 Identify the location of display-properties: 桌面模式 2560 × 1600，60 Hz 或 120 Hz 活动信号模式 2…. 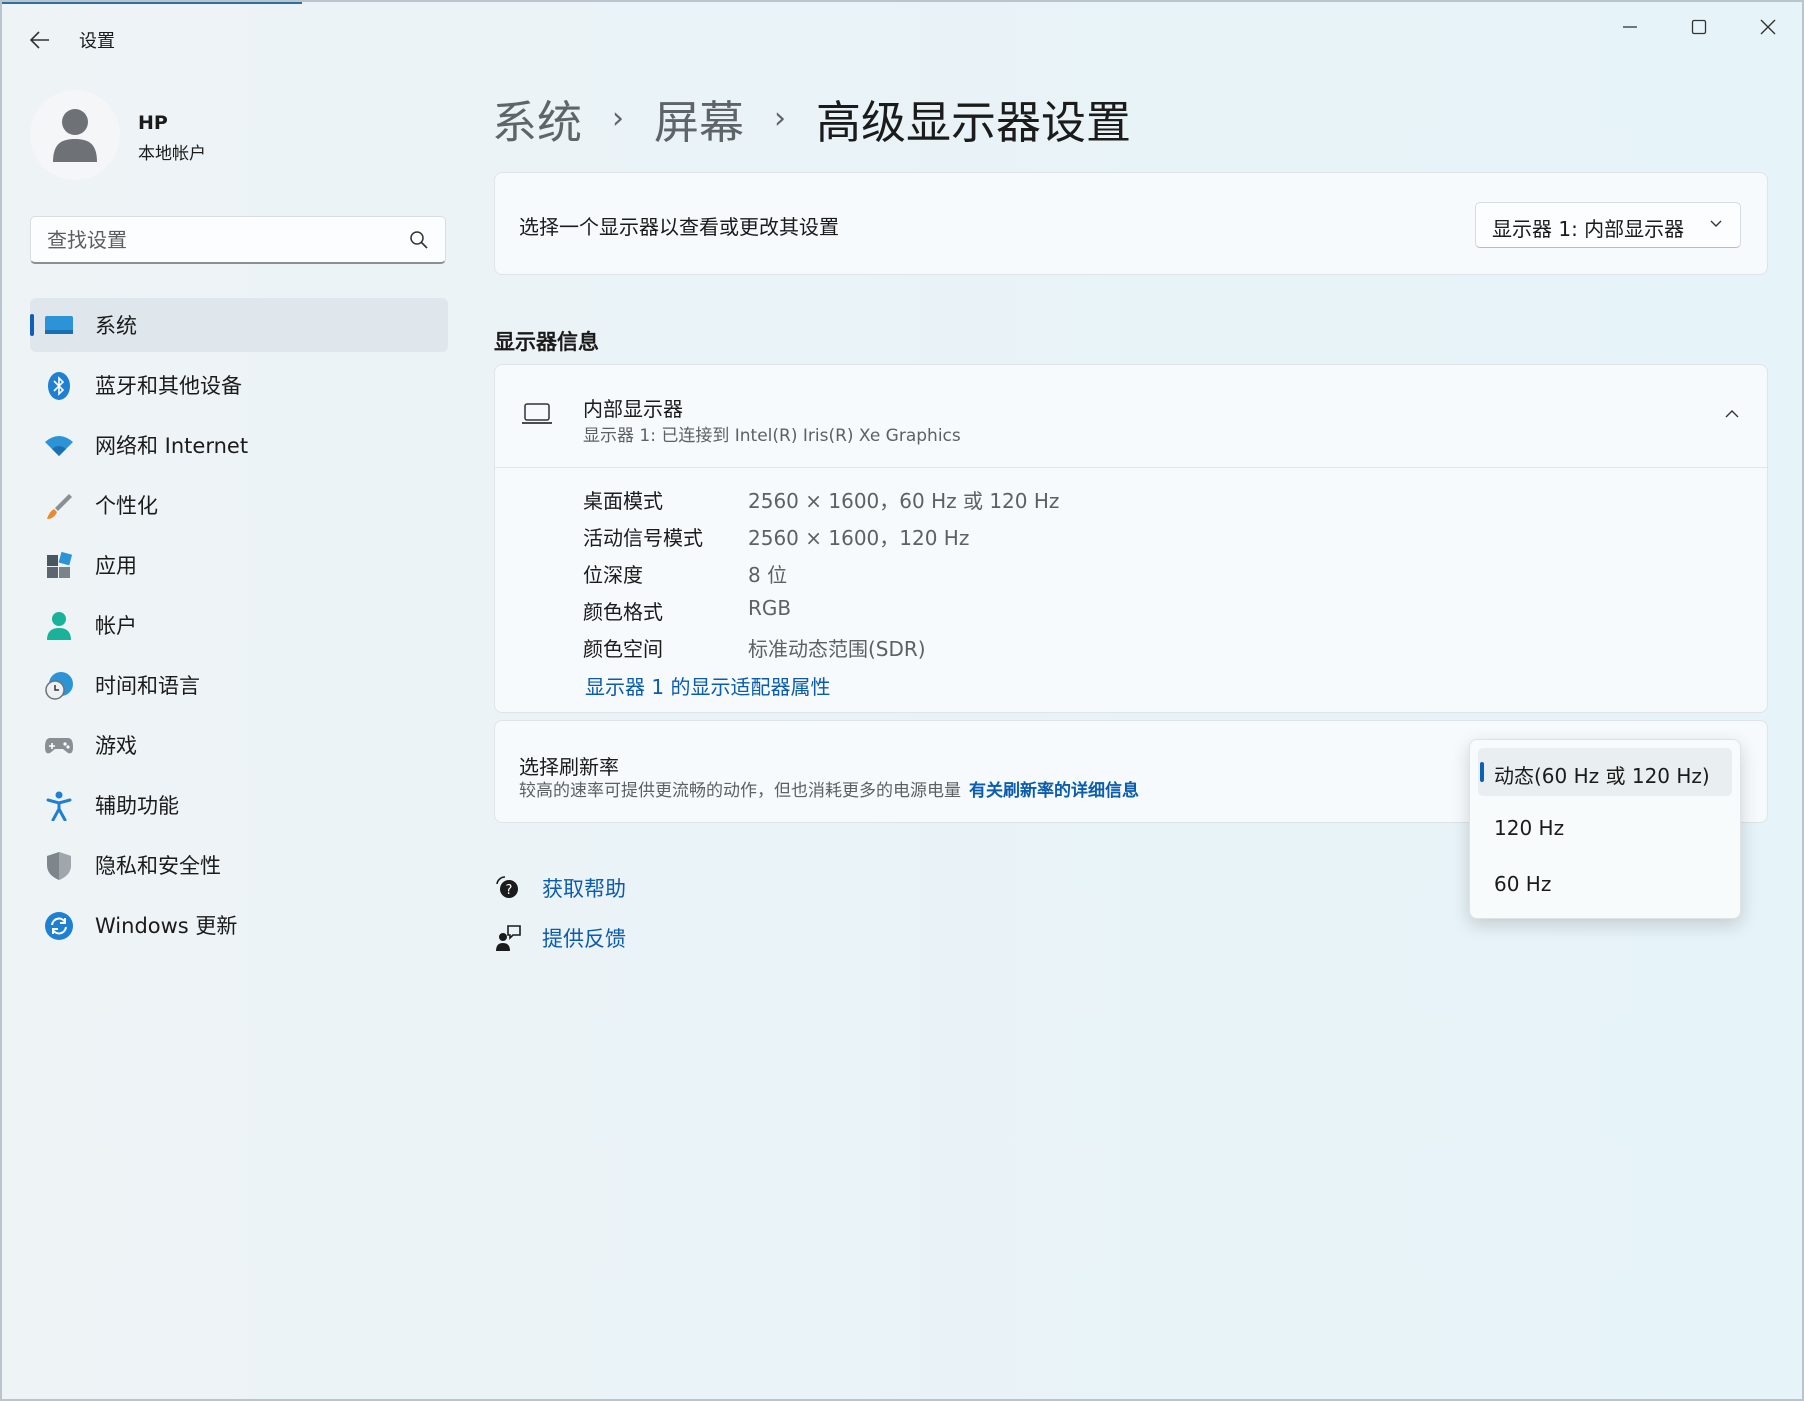
(933, 577).